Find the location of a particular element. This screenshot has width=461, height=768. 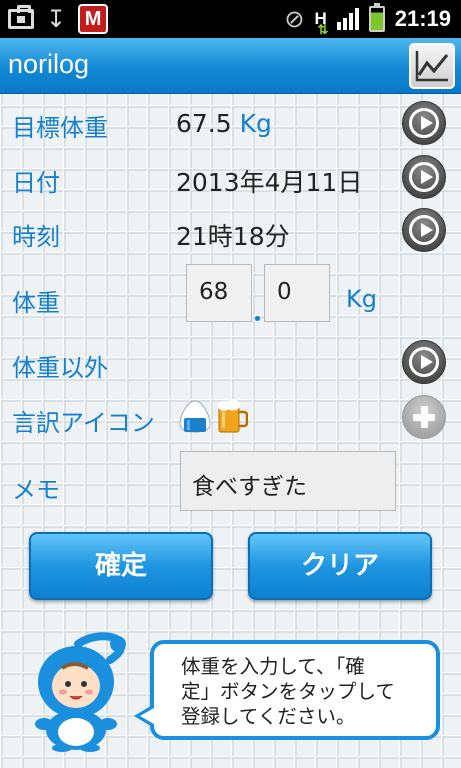

other-edit-button is located at coordinates (424, 362).